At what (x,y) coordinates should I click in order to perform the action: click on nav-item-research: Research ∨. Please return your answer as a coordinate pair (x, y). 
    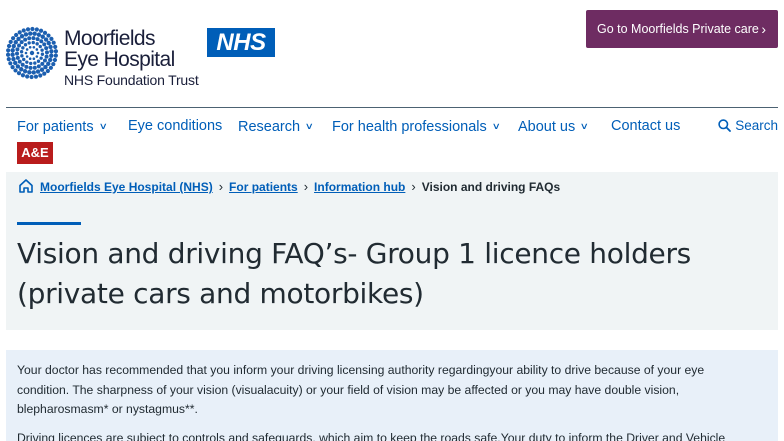
    Looking at the image, I should click on (276, 127).